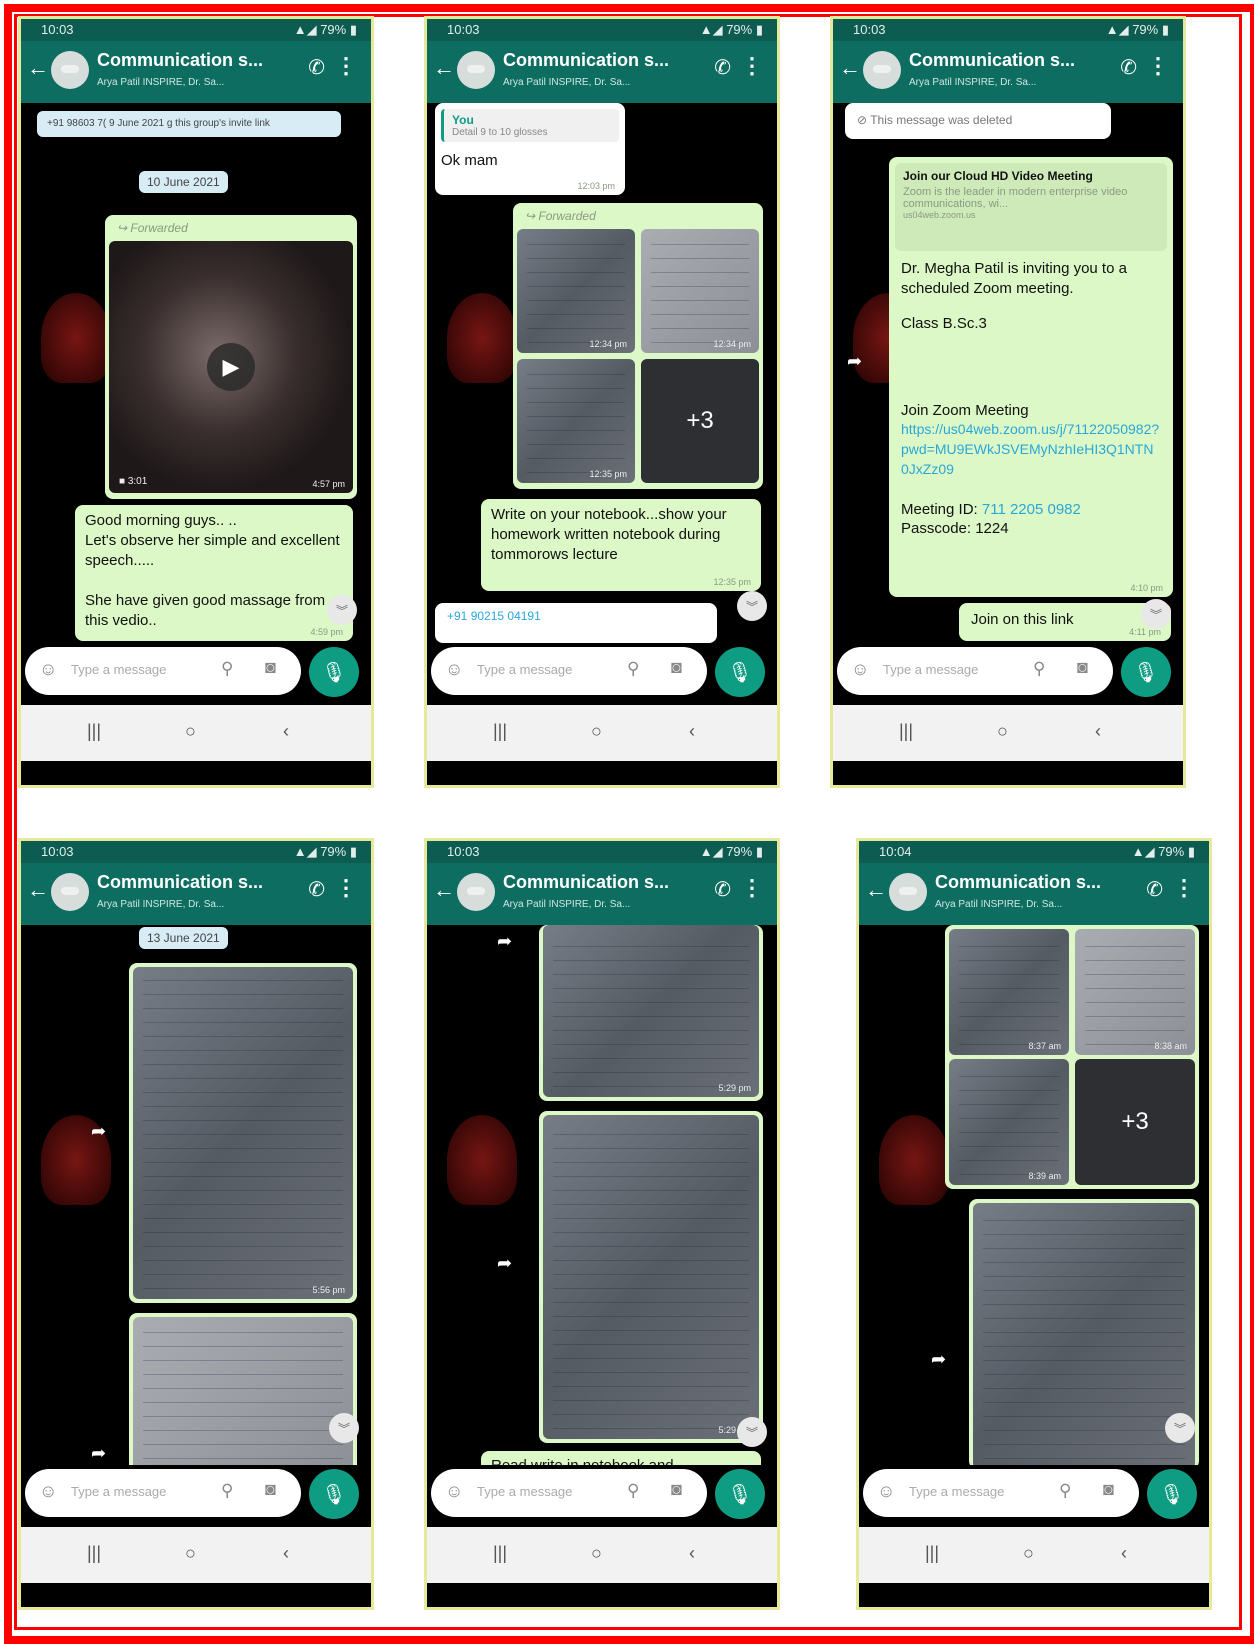  I want to click on album-image-3: 12:35 pm, so click(576, 421).